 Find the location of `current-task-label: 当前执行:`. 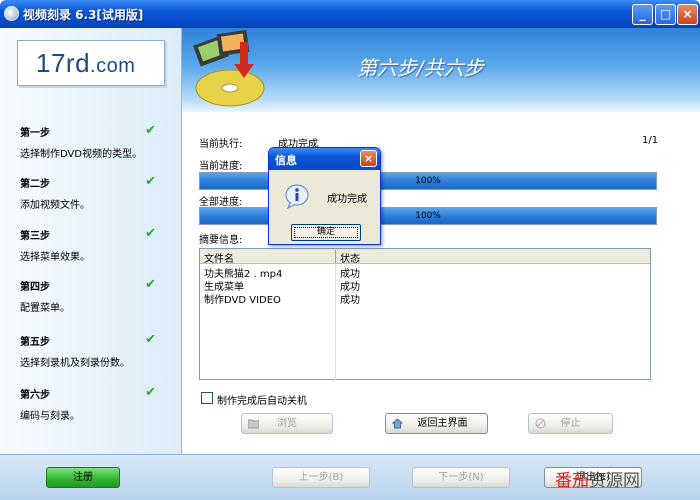

current-task-label: 当前执行: is located at coordinates (221, 144).